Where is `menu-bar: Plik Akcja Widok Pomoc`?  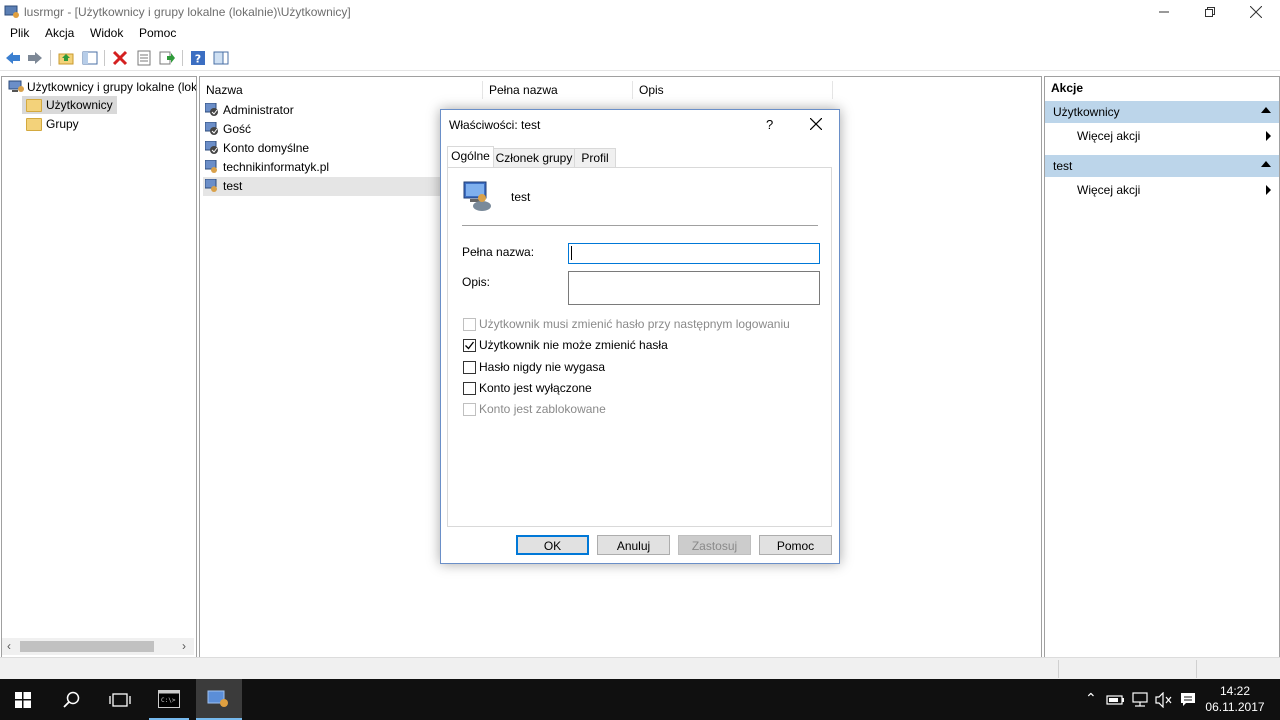 menu-bar: Plik Akcja Widok Pomoc is located at coordinates (640, 34).